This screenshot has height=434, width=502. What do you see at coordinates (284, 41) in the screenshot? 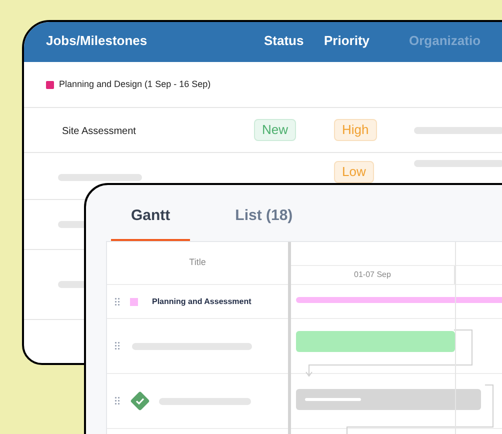
I see `column-header: Status` at bounding box center [284, 41].